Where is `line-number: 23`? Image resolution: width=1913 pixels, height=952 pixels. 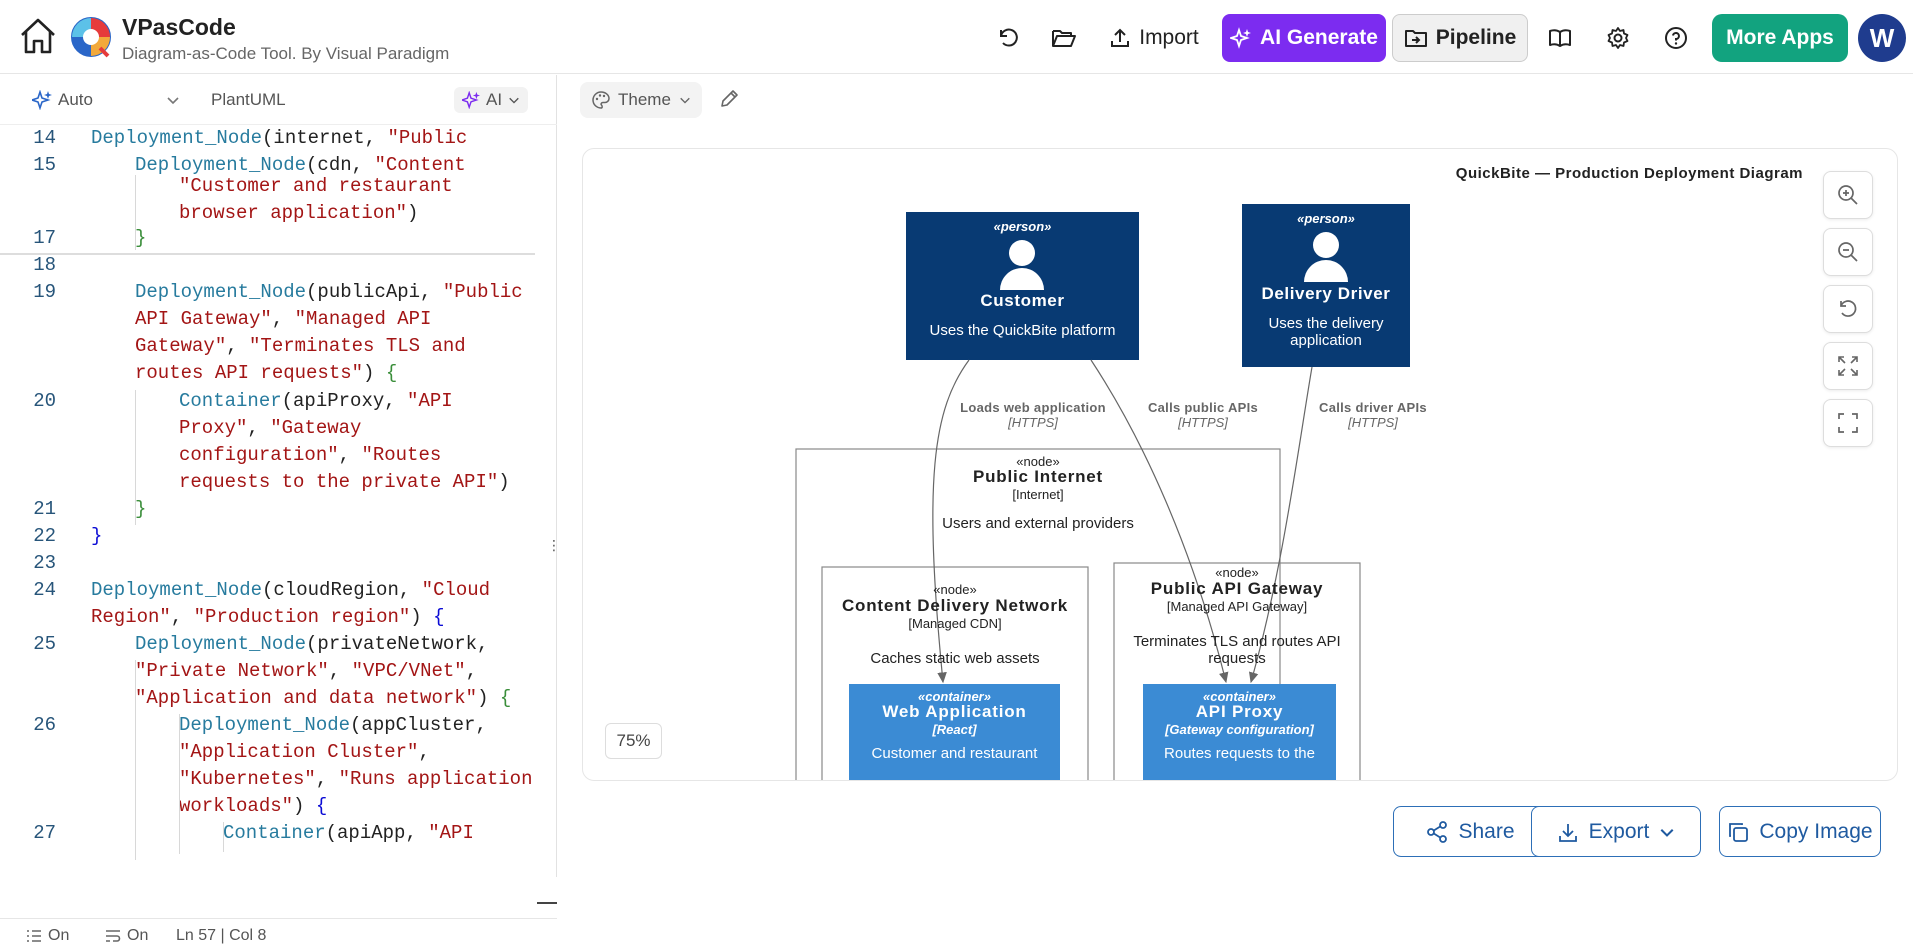
line-number: 23 is located at coordinates (44, 563).